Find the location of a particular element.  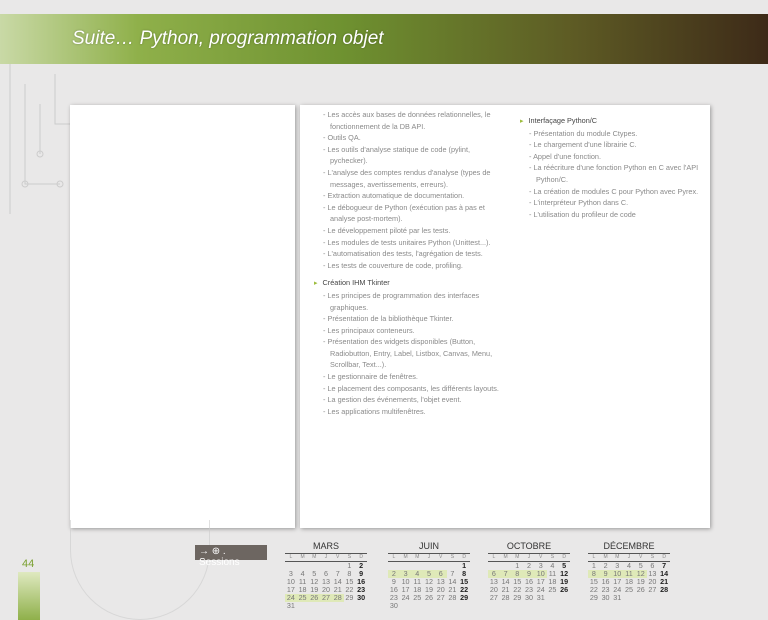

list-item: Le développement piloté par les tests. is located at coordinates (411, 231).